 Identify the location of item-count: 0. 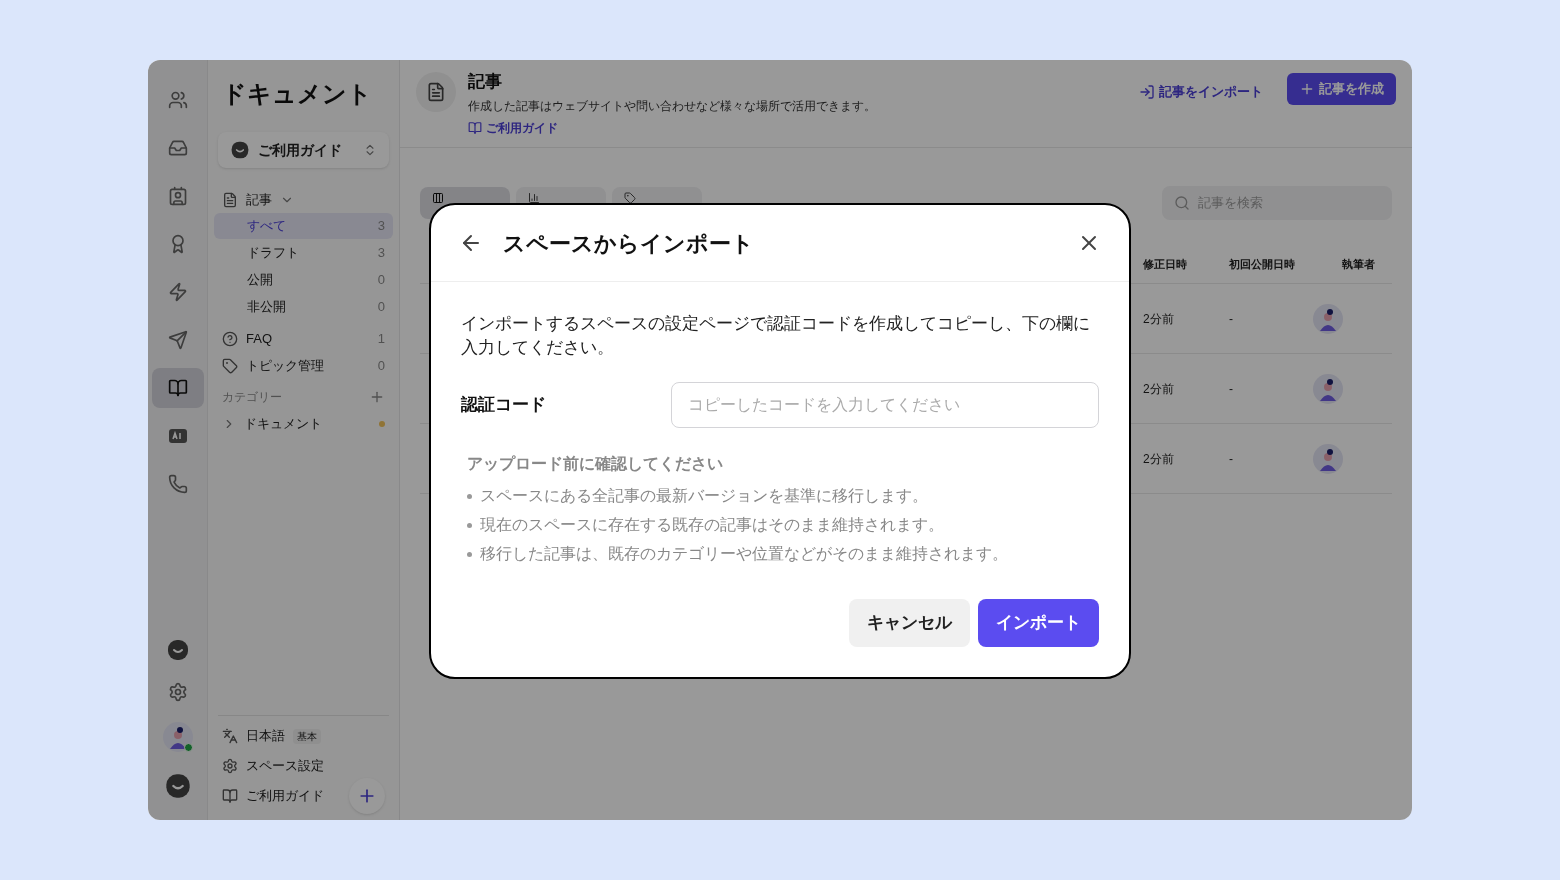
(381, 365).